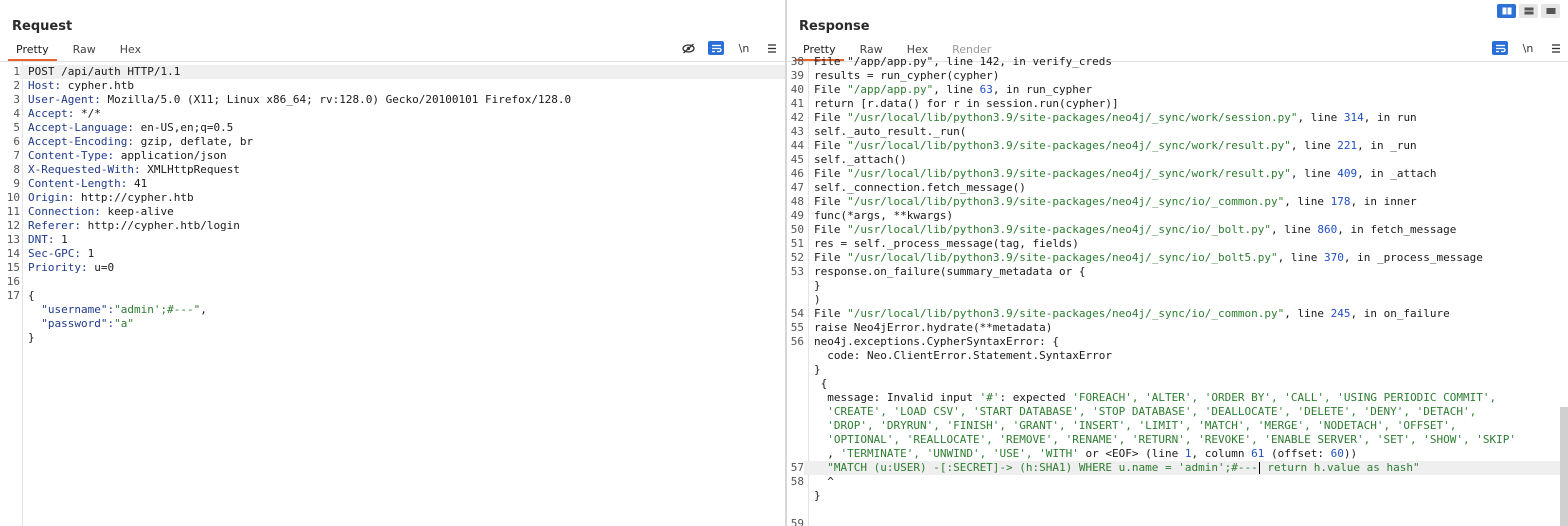 This screenshot has width=1568, height=526. Describe the element at coordinates (392, 254) in the screenshot. I see `code-line: 14 Sec-GPC: 1` at that location.